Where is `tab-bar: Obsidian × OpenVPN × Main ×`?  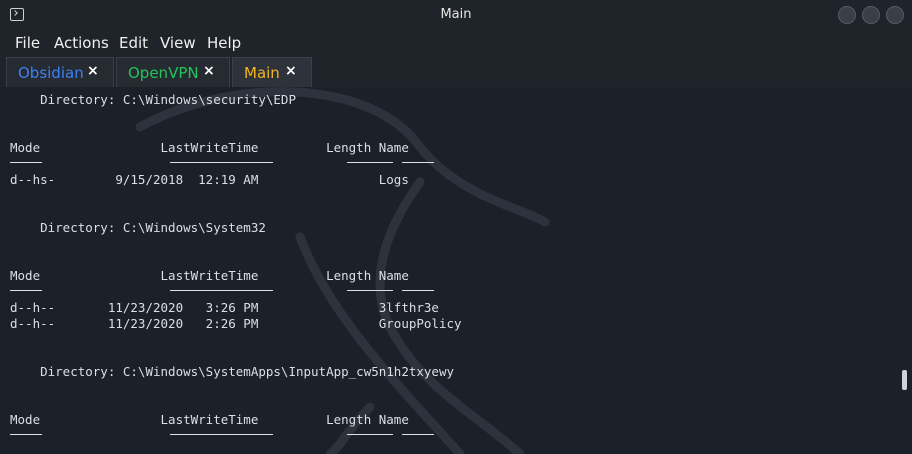 tab-bar: Obsidian × OpenVPN × Main × is located at coordinates (456, 72).